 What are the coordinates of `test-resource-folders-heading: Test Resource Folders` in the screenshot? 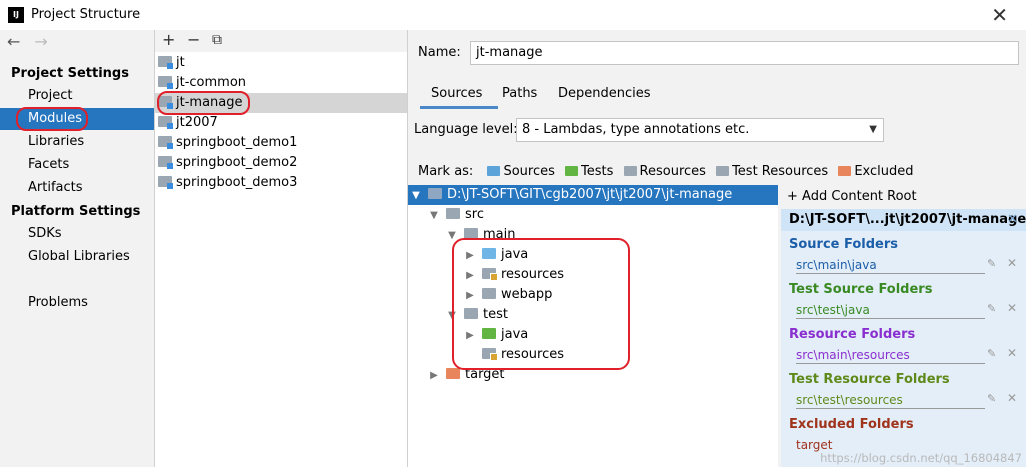 It's located at (869, 379).